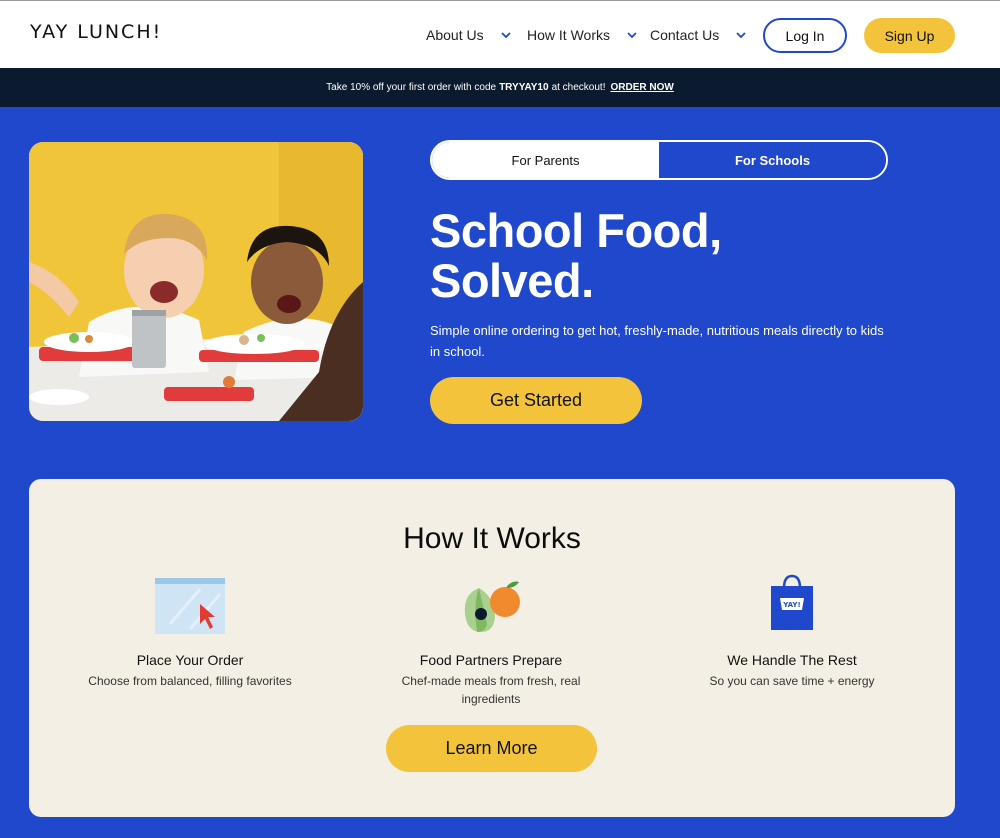  What do you see at coordinates (568, 35) in the screenshot?
I see `nav-how-it-works-label: How It Works` at bounding box center [568, 35].